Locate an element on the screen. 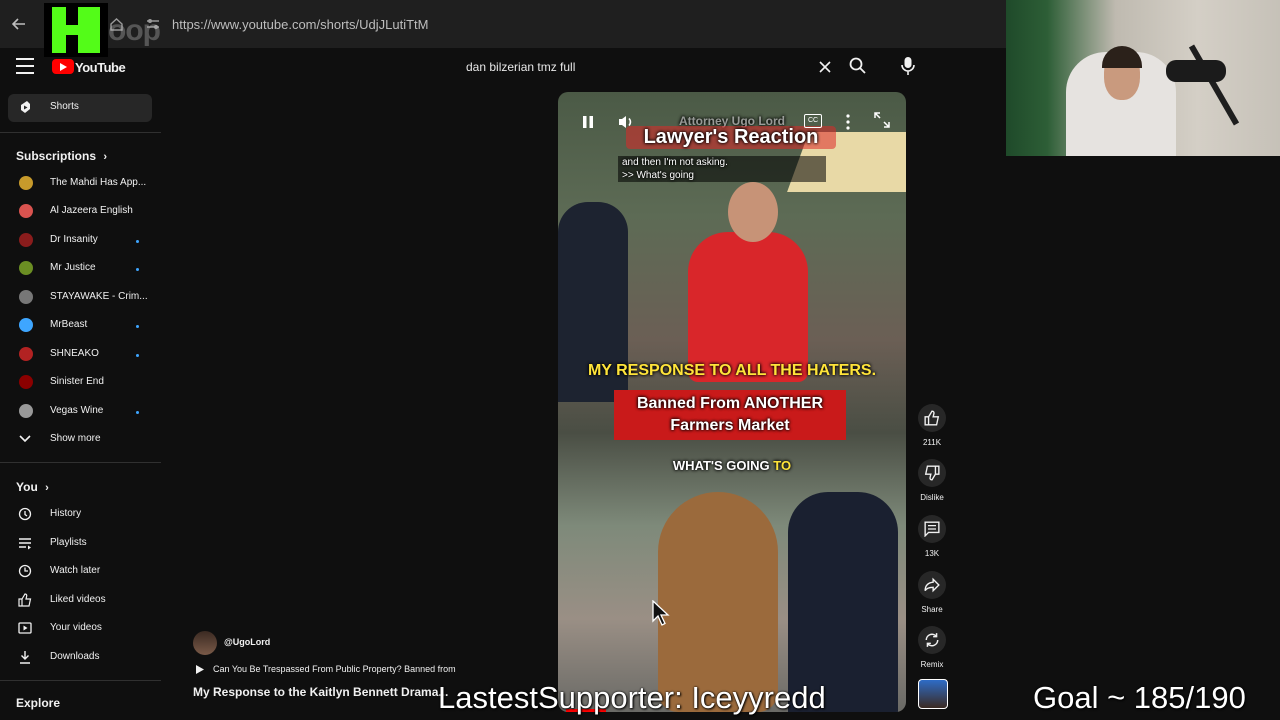 Image resolution: width=1280 pixels, height=720 pixels. sidebar-item-playlists: Playlists is located at coordinates (80, 544).